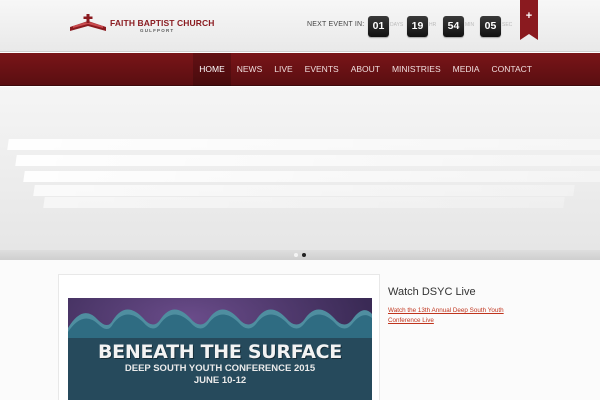 The width and height of the screenshot is (600, 400). I want to click on countdown-seconds-unit: SEC, so click(507, 25).